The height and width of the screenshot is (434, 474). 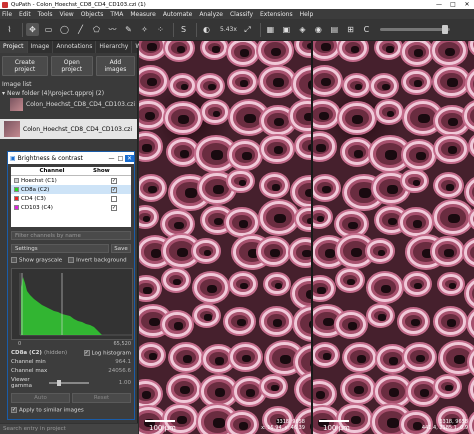 I want to click on tab-annotations: Annotations, so click(x=75, y=47).